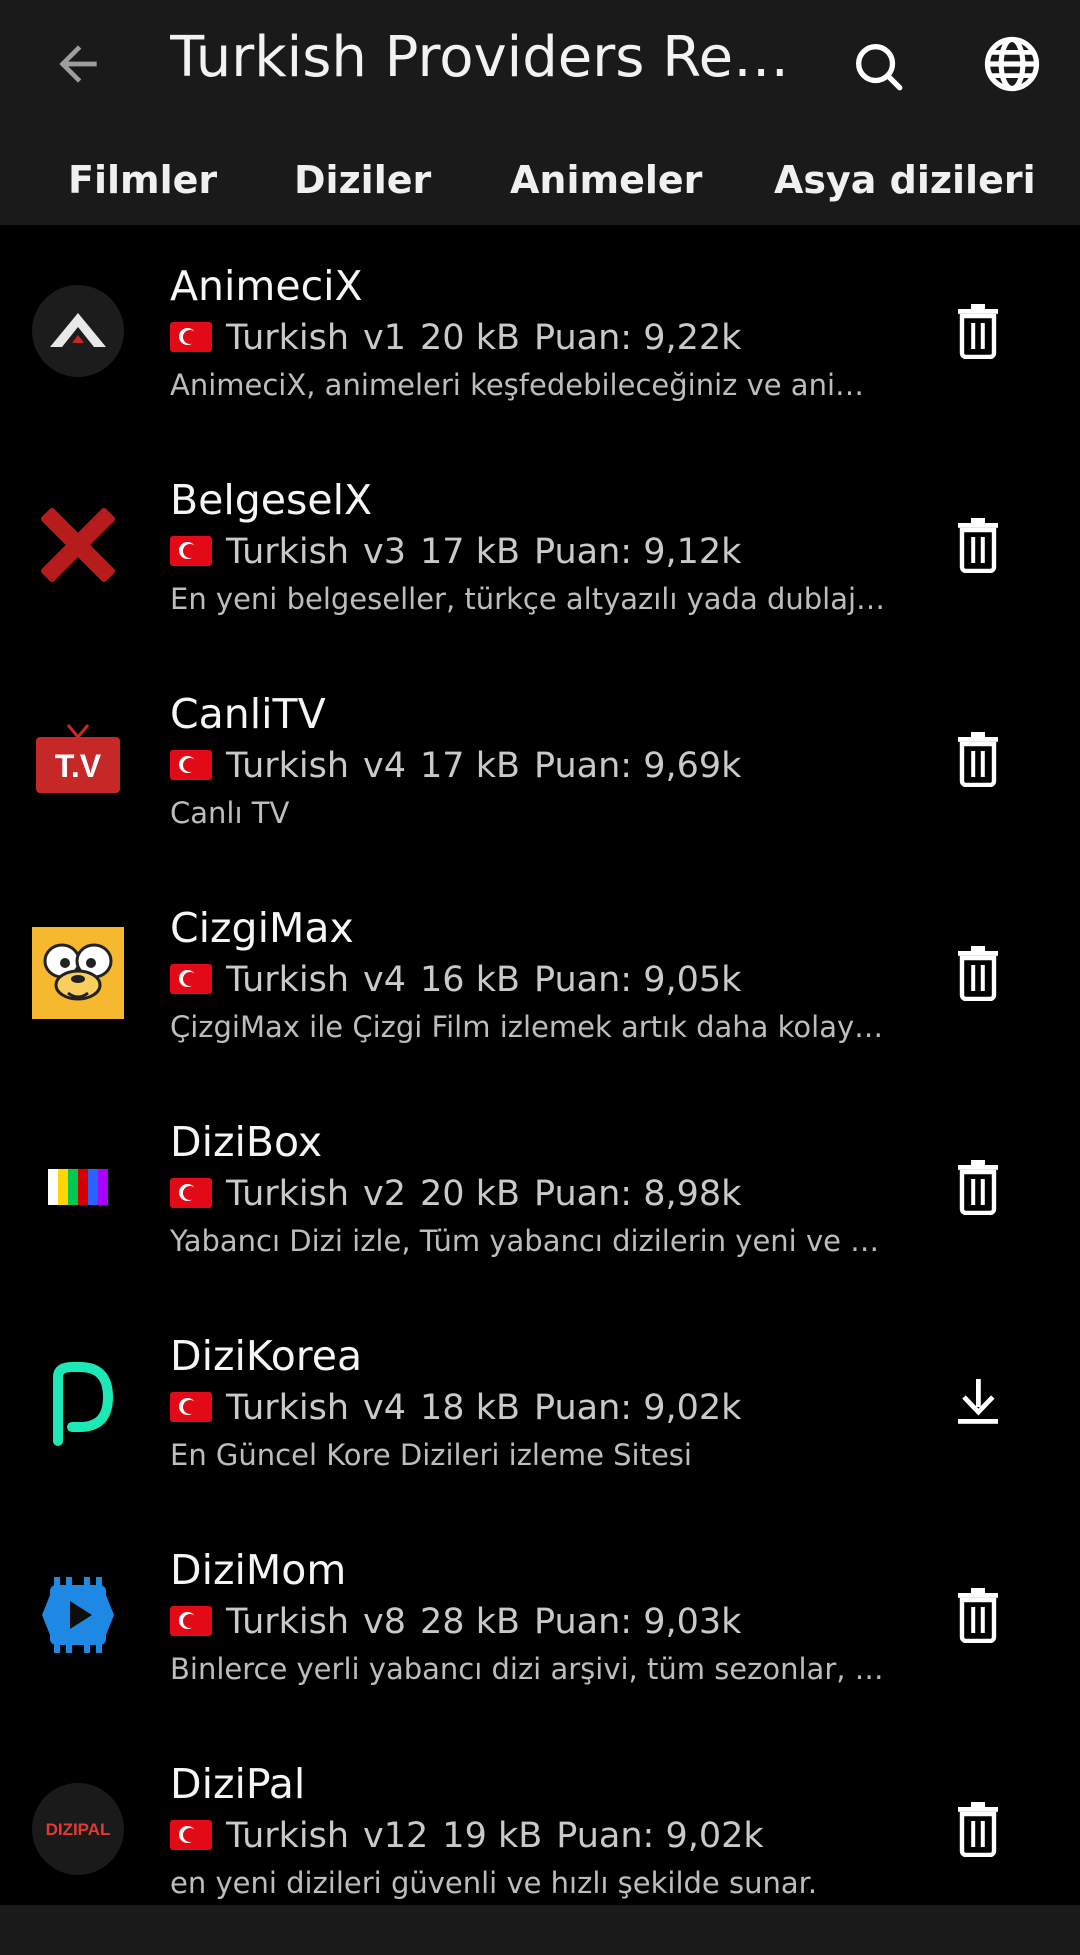  What do you see at coordinates (462, 1408) in the screenshot?
I see `plugin-meta: Turkish v4 18 kB Puan: 9,02k` at bounding box center [462, 1408].